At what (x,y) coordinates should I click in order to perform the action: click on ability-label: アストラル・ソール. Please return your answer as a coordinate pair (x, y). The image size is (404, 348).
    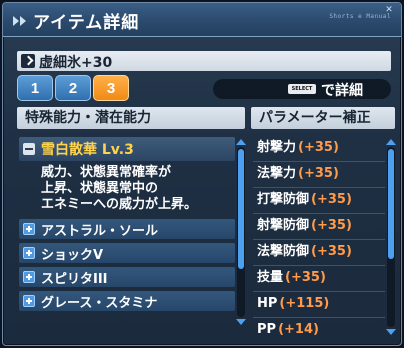
    Looking at the image, I should click on (100, 231).